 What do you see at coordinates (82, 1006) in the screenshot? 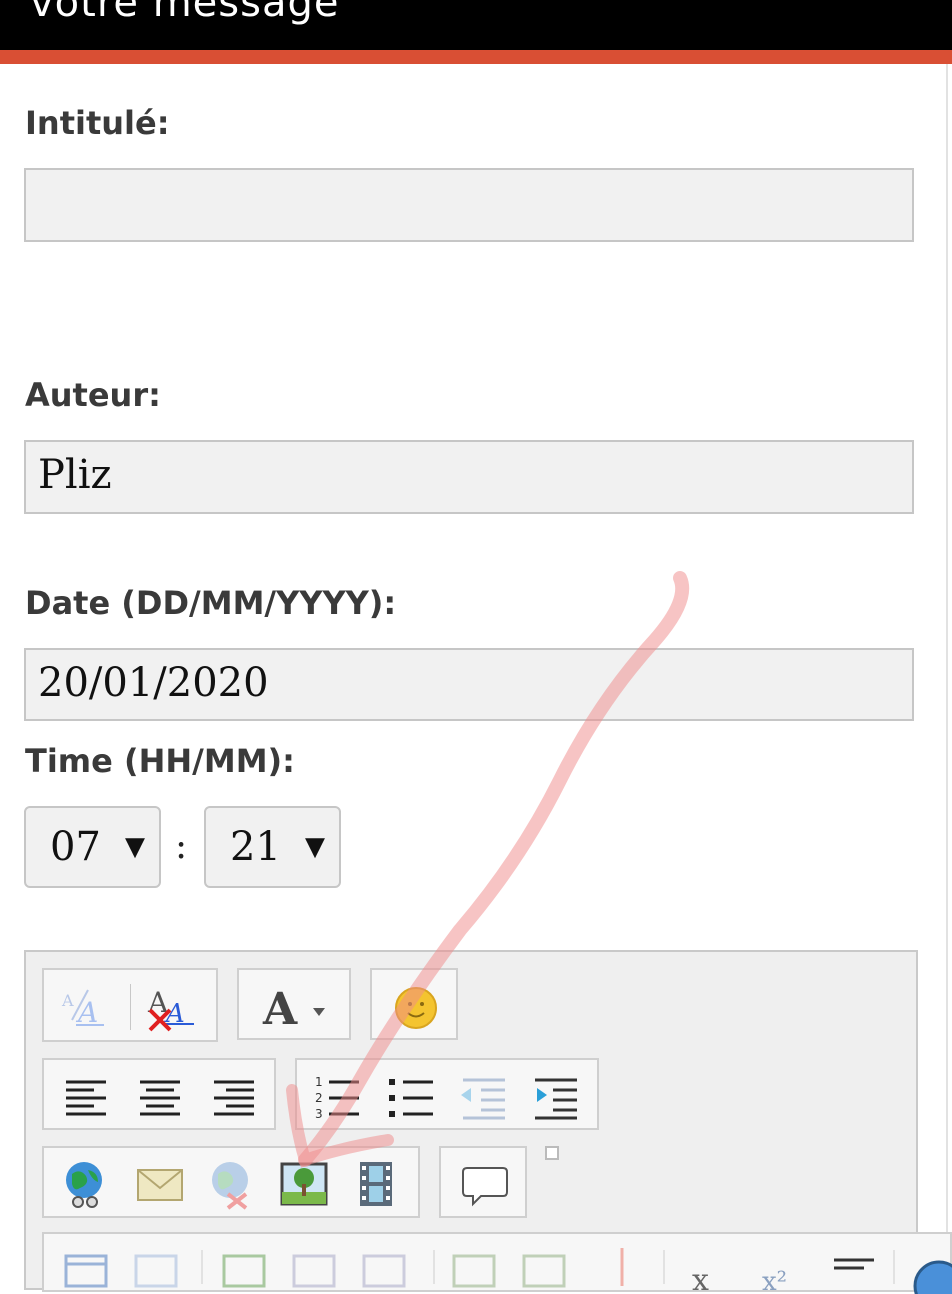
I see `font-size-icon: A A` at bounding box center [82, 1006].